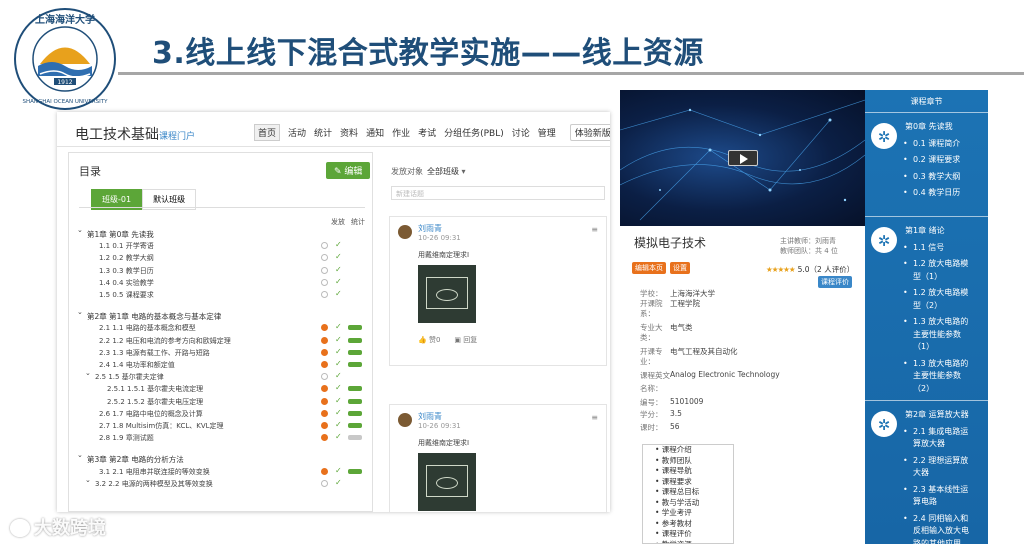 This screenshot has width=1024, height=544. What do you see at coordinates (221, 365) in the screenshot?
I see `lesson-row: 2.4 1.4 电功率和额定值 ✓` at bounding box center [221, 365].